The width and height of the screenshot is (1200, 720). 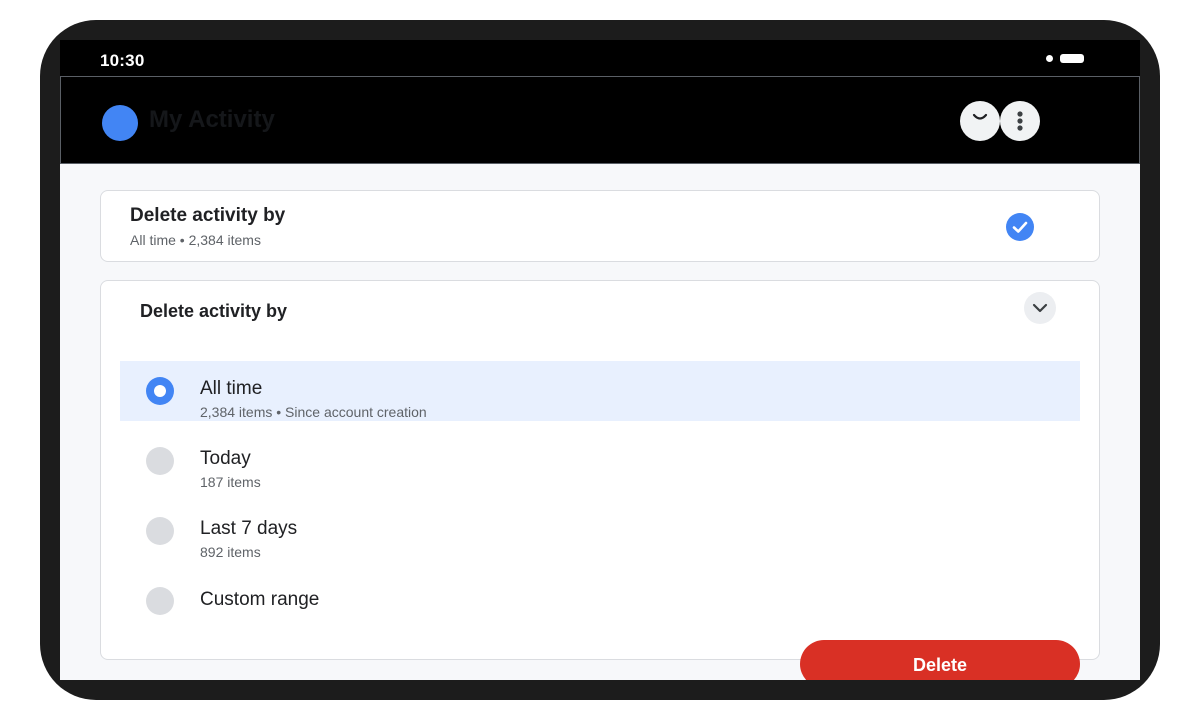 I want to click on option-label: All time, so click(x=231, y=388).